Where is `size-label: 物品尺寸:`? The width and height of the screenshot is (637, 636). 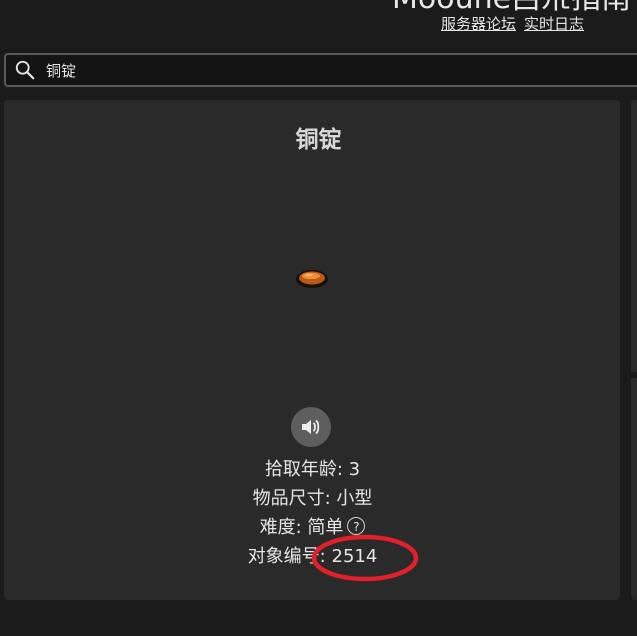 size-label: 物品尺寸: is located at coordinates (291, 498).